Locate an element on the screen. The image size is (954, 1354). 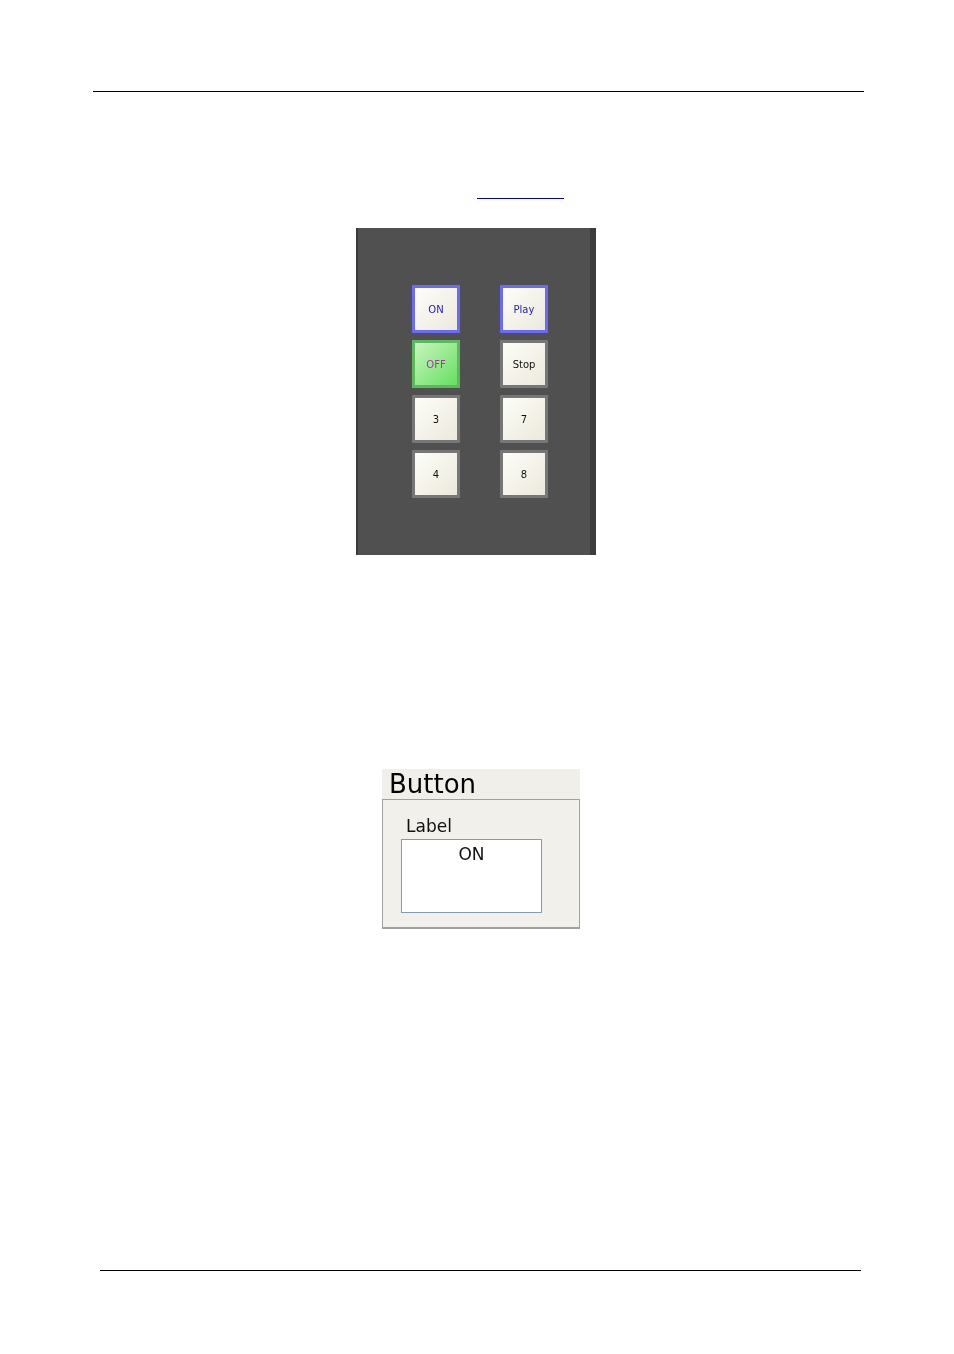
keypad-button: ON is located at coordinates (436, 309).